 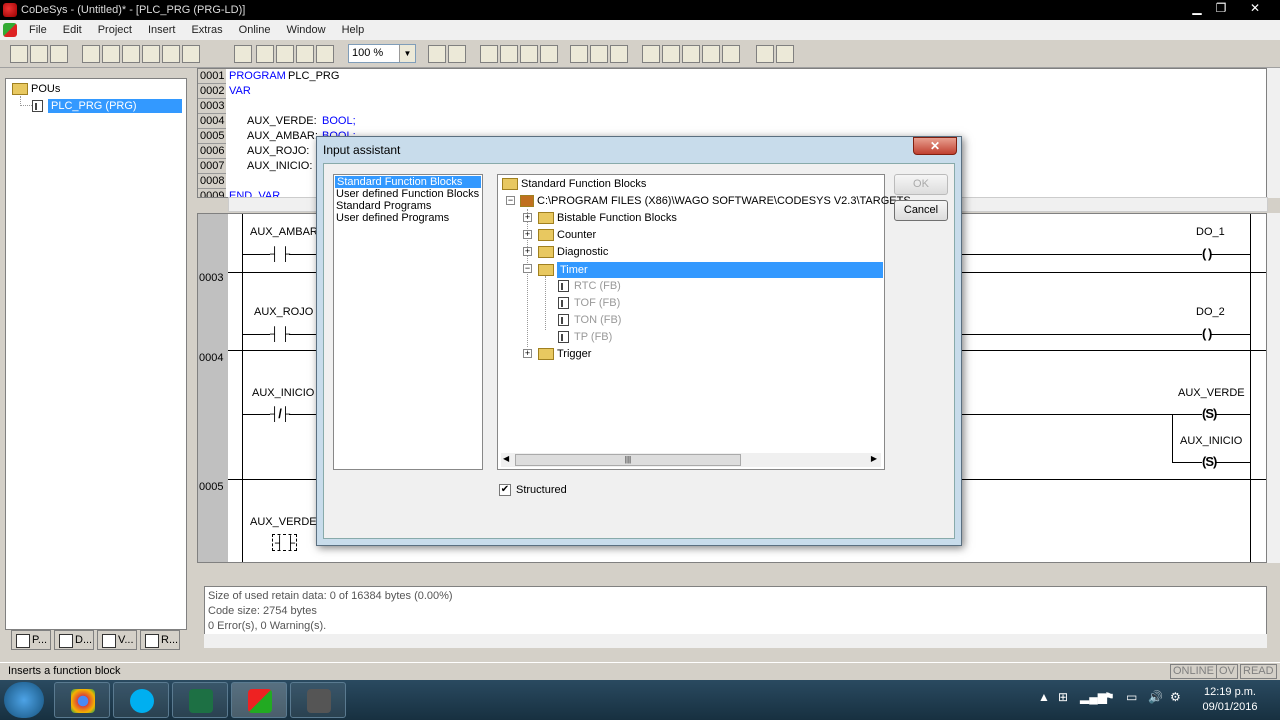 What do you see at coordinates (59, 54) in the screenshot?
I see `save-icon` at bounding box center [59, 54].